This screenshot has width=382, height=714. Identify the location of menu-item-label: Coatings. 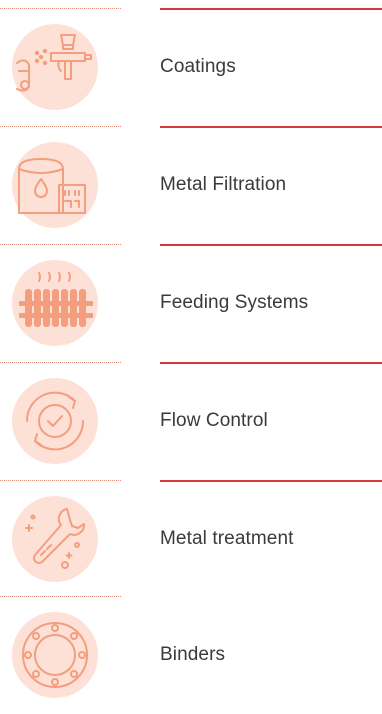
(198, 66).